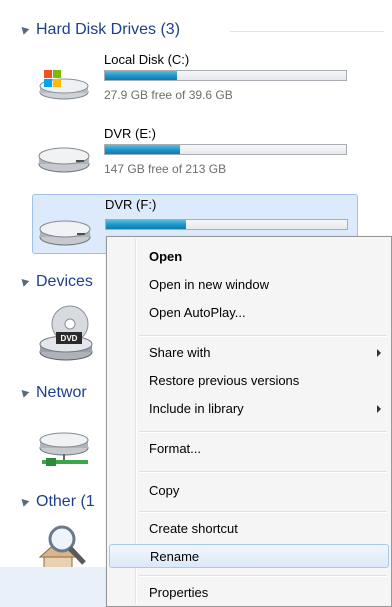 This screenshot has width=392, height=607. What do you see at coordinates (196, 31) in the screenshot?
I see `group-header-hard-disks: Hard Disk Drives (3)` at bounding box center [196, 31].